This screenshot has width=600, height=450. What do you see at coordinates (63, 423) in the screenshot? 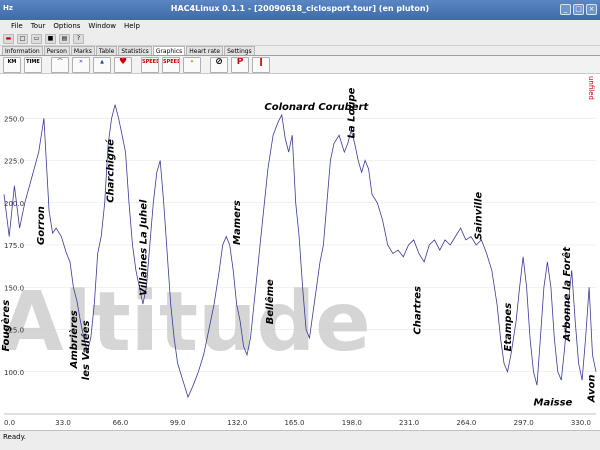
I see `x-tick-label-1: 33.0` at bounding box center [63, 423].